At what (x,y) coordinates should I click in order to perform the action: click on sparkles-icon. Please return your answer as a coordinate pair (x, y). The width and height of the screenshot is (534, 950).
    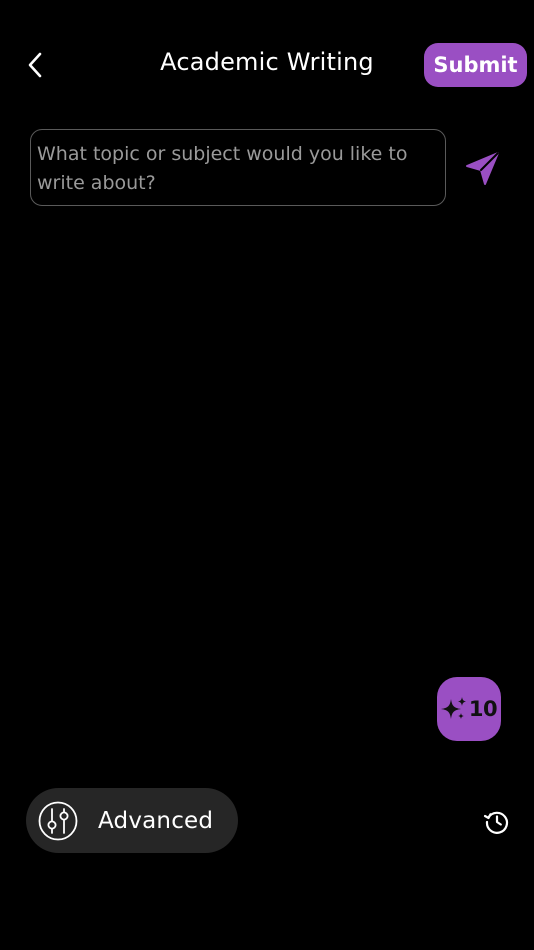
    Looking at the image, I should click on (453, 708).